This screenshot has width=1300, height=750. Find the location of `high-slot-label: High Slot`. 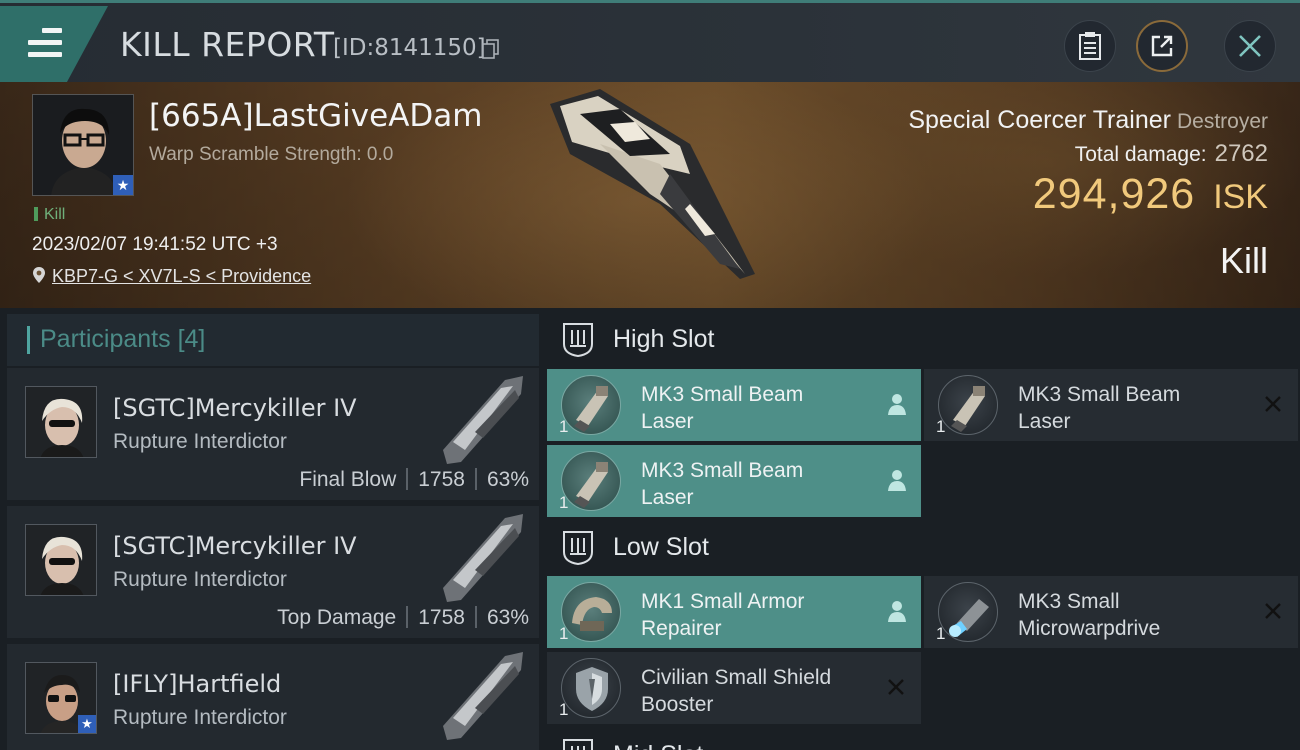

high-slot-label: High Slot is located at coordinates (664, 339).